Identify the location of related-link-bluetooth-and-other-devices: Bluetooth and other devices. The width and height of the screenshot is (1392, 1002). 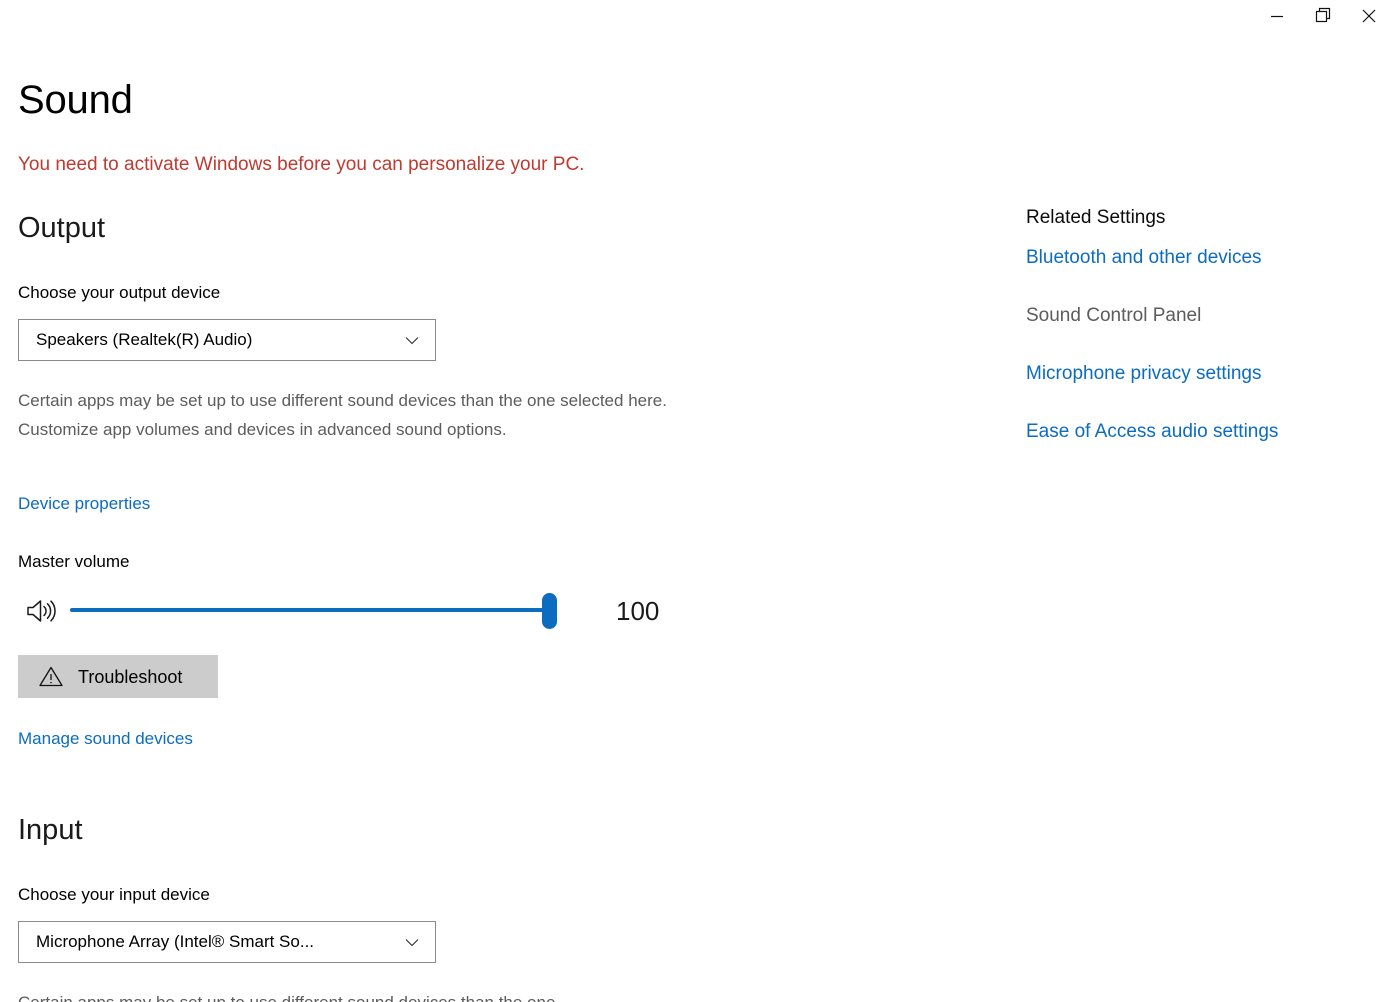
(1144, 258).